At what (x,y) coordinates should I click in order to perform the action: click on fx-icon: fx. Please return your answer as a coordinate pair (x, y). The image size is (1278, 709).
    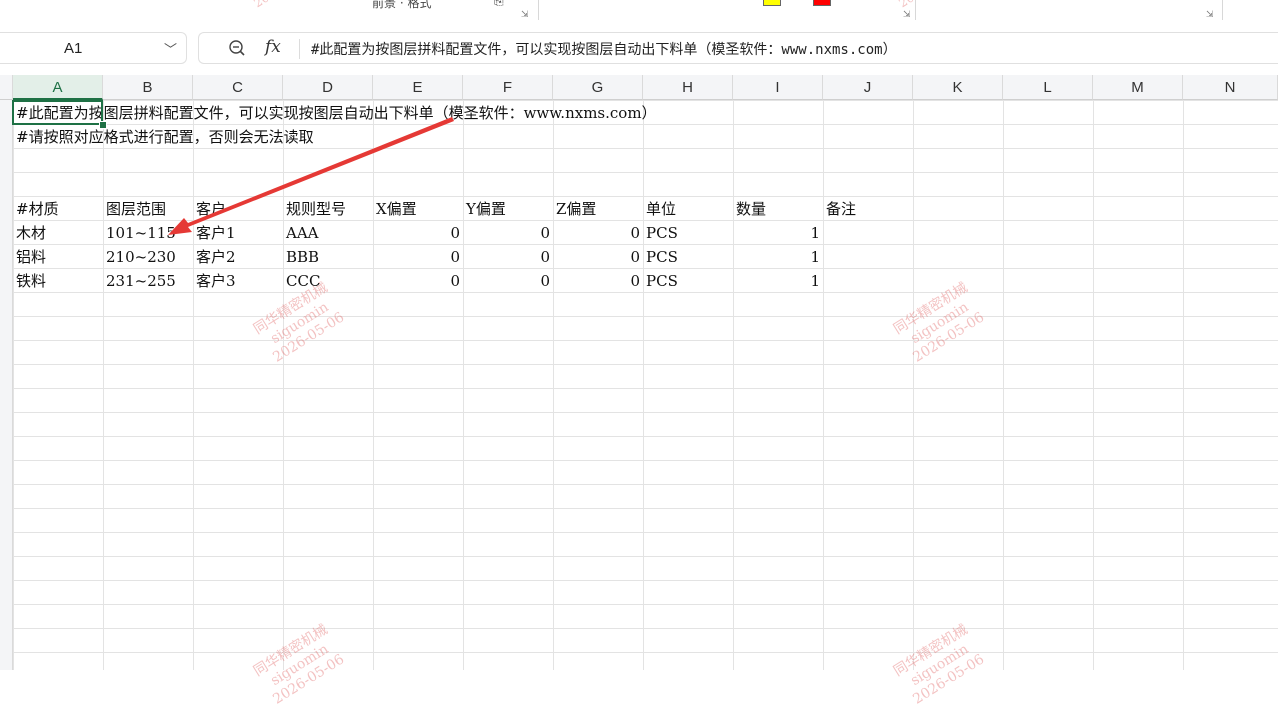
    Looking at the image, I should click on (273, 47).